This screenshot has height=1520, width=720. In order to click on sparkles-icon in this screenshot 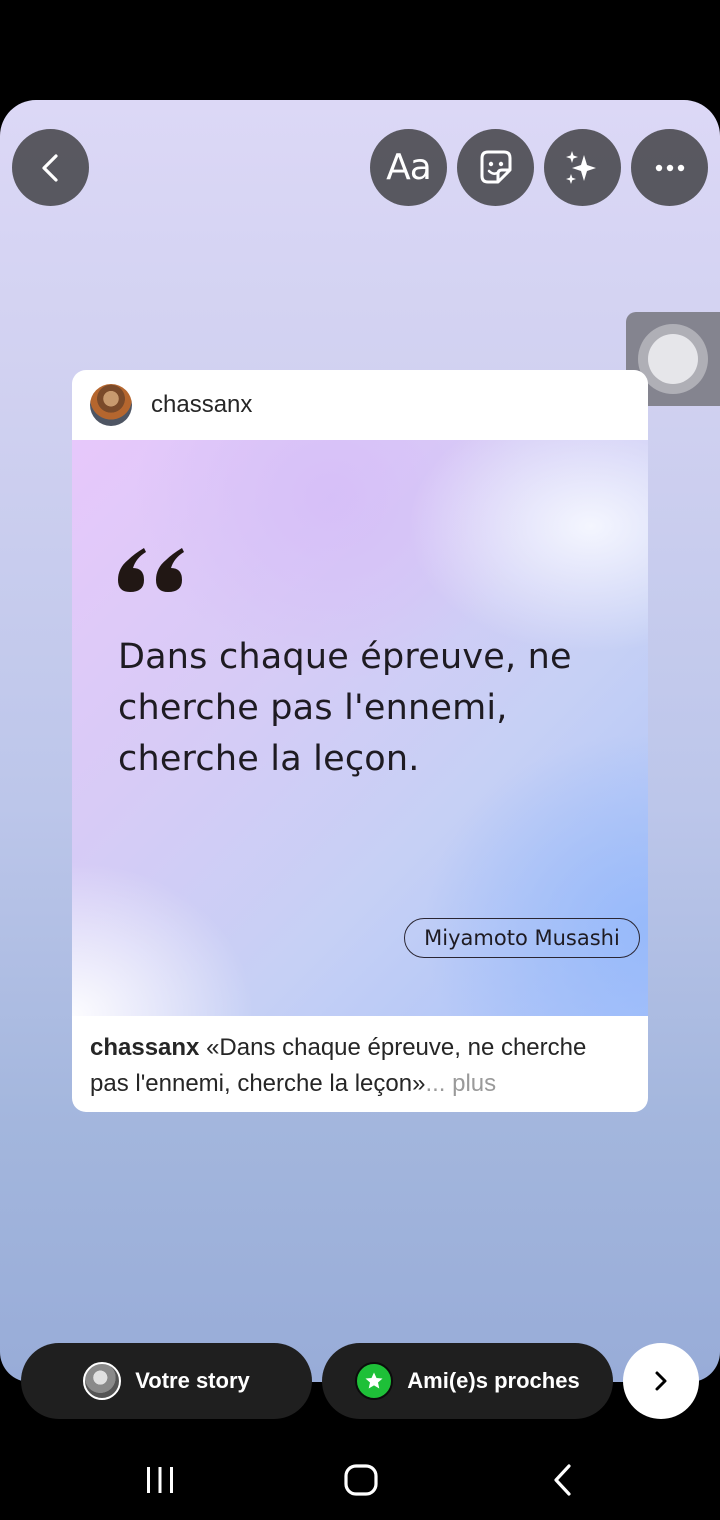, I will do `click(580, 167)`.